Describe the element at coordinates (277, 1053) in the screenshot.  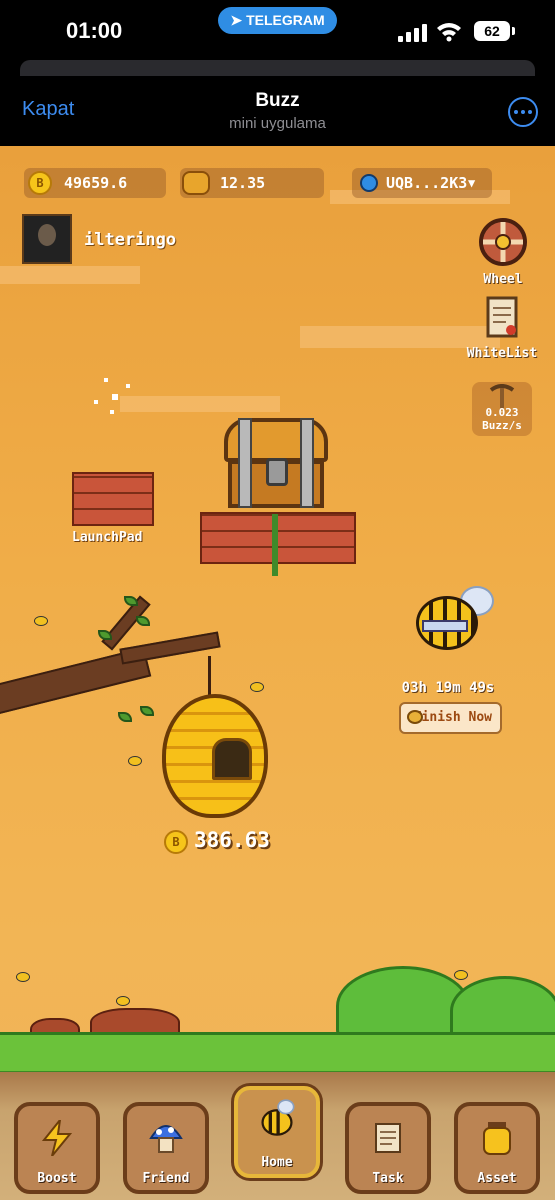
I see `grass` at that location.